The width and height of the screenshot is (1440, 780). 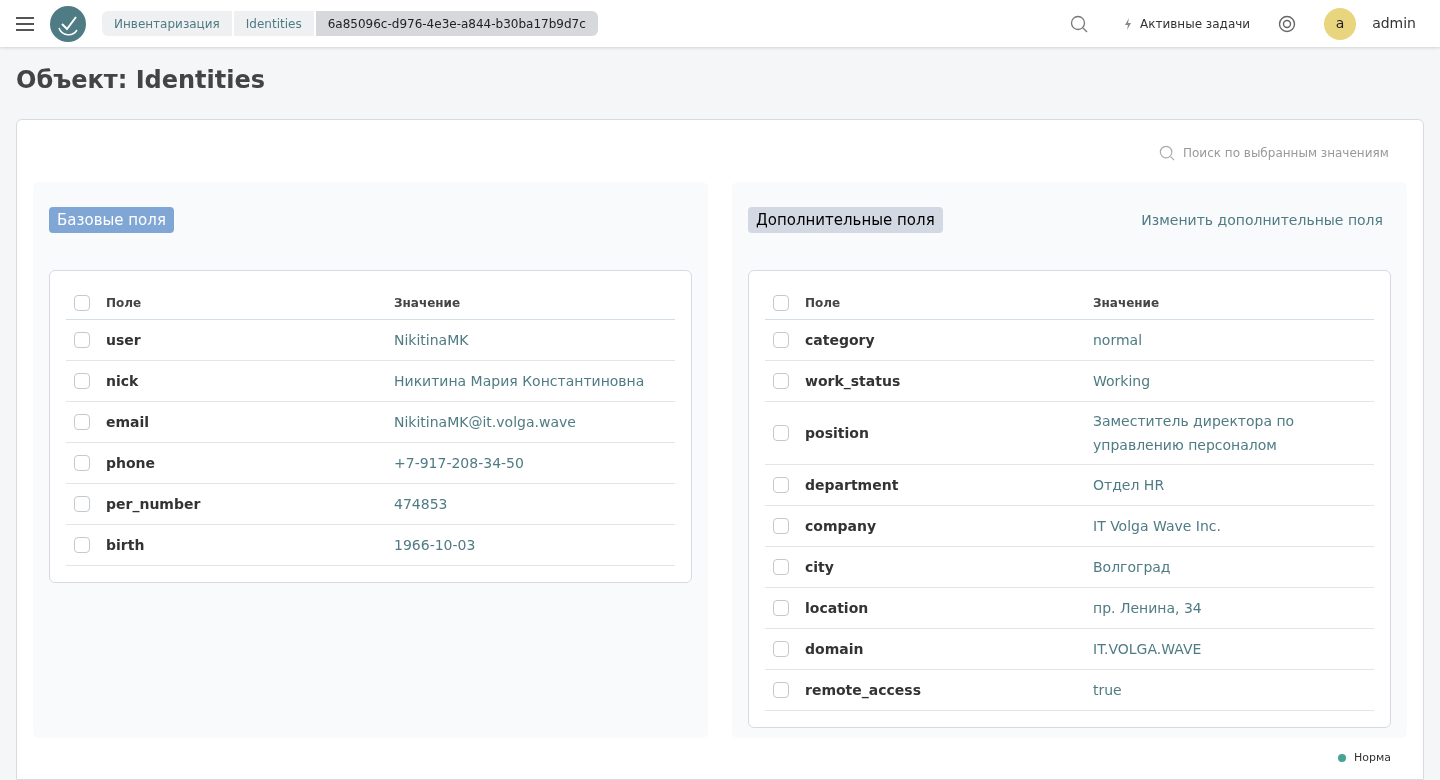 I want to click on edit-fields-link: Изменить дополнительные поля, so click(x=1262, y=220).